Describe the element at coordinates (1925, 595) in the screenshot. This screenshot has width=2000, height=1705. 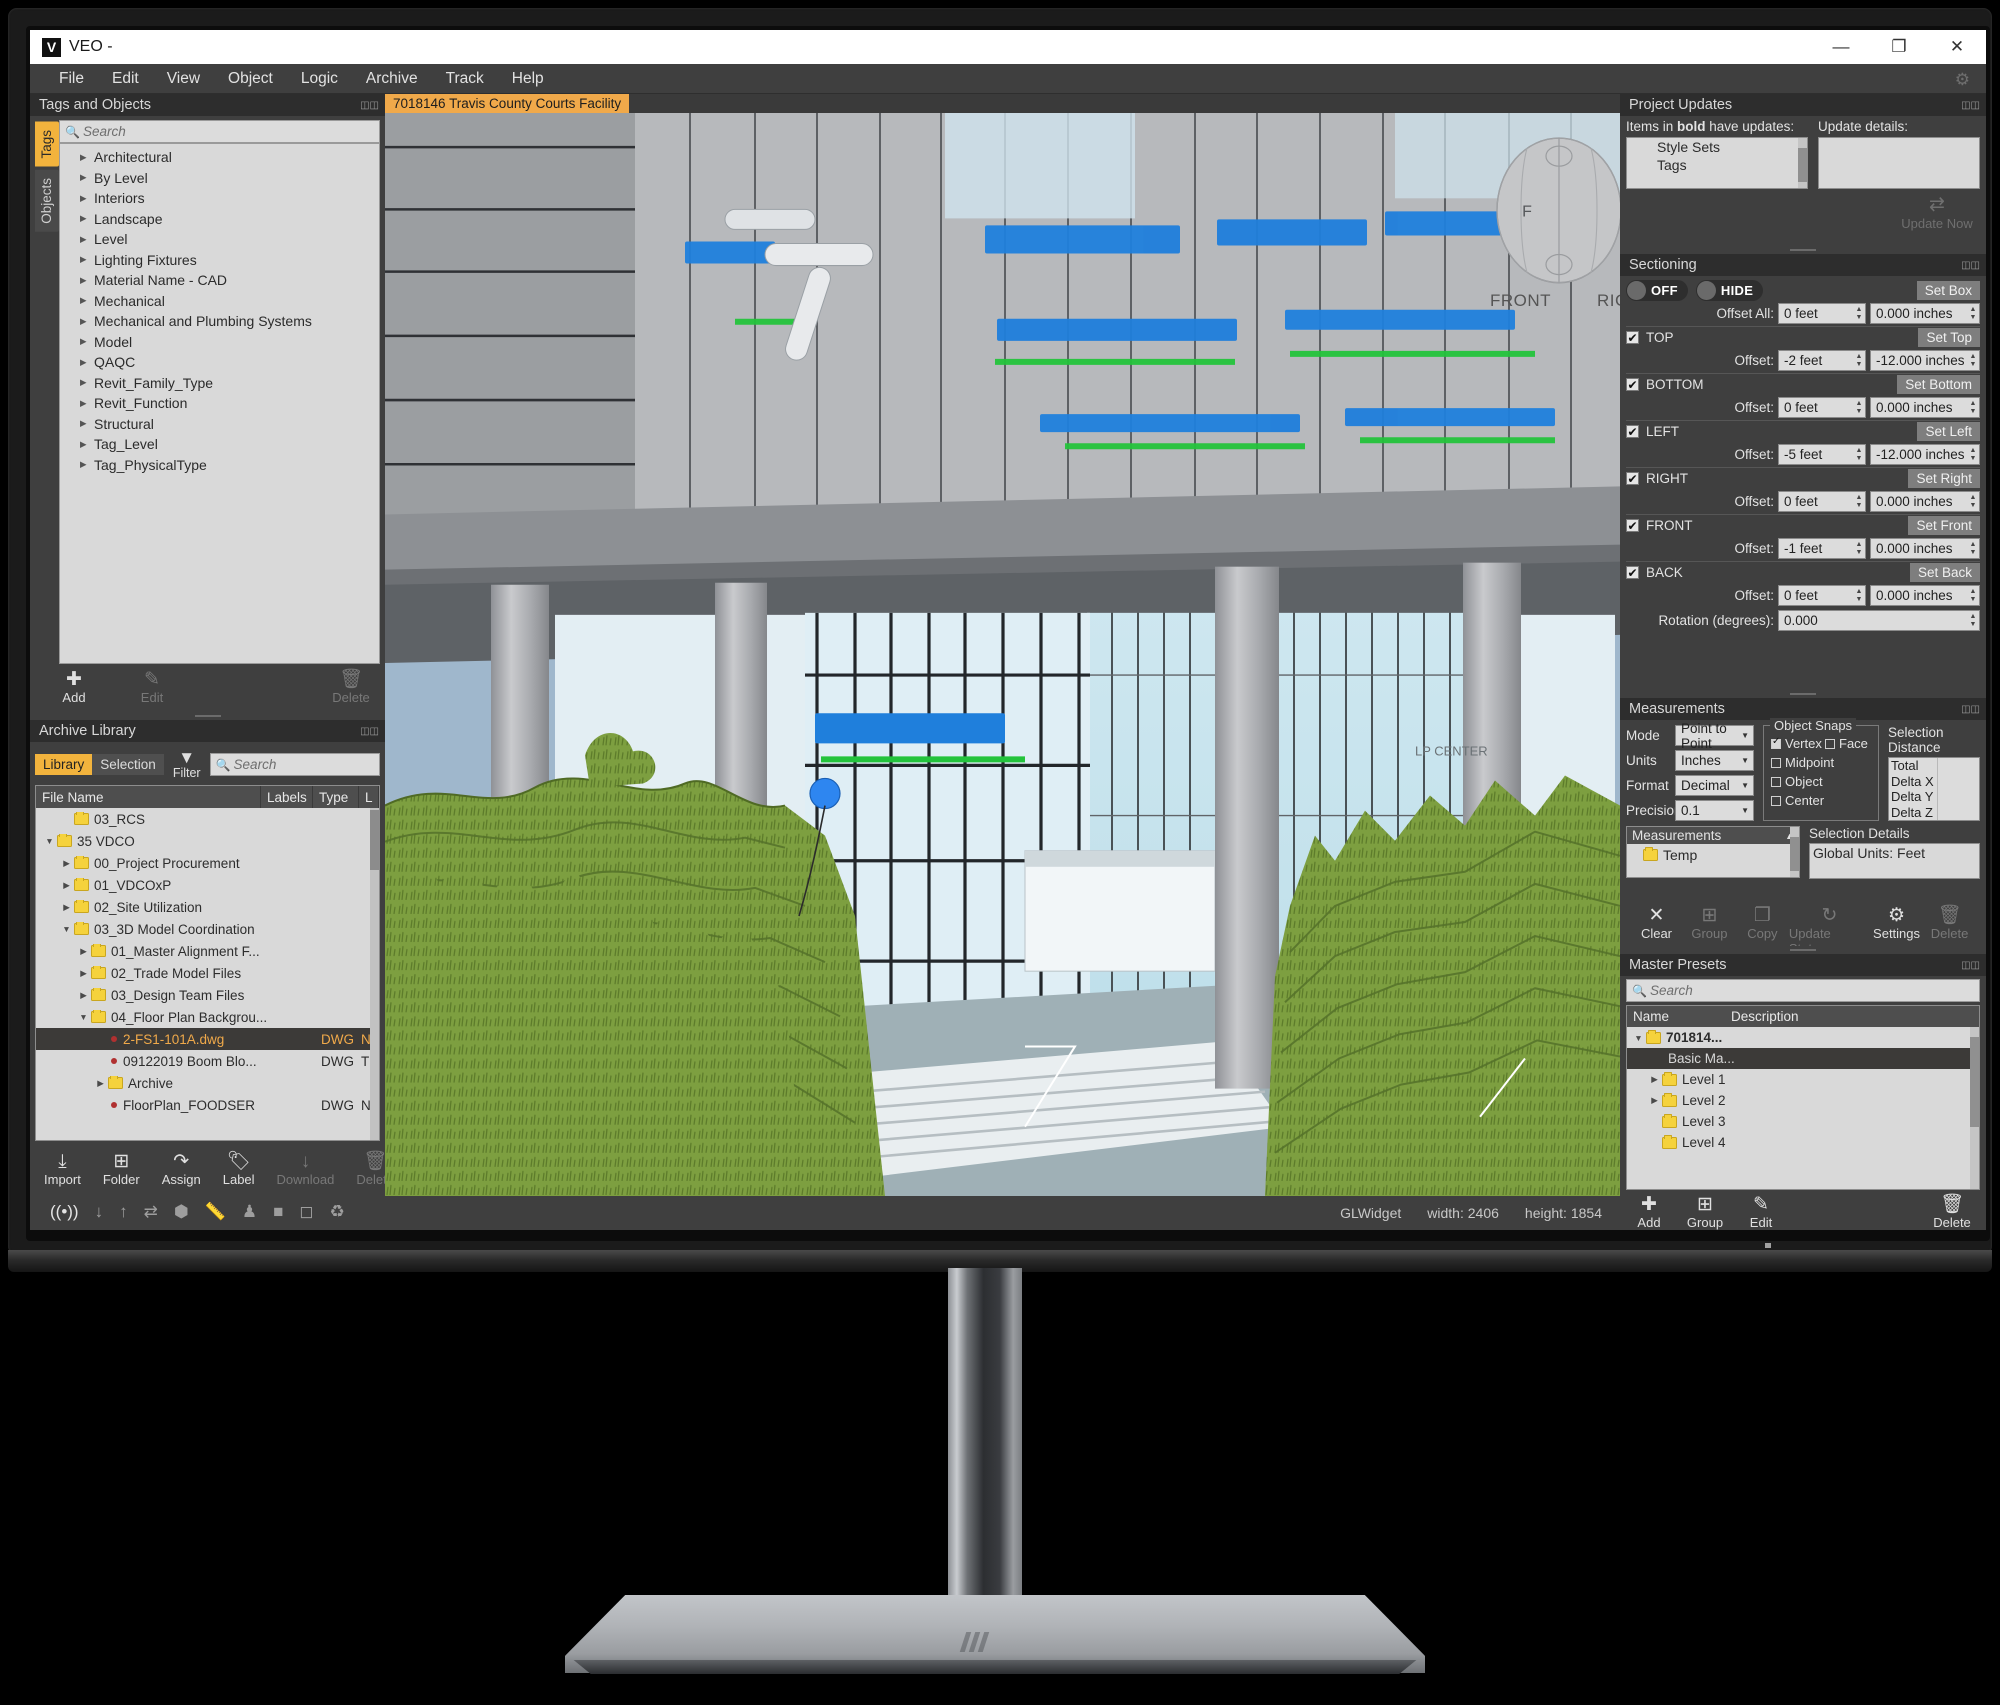
I see `offset-inches-input: 0.000 inches ▲ ▼` at that location.